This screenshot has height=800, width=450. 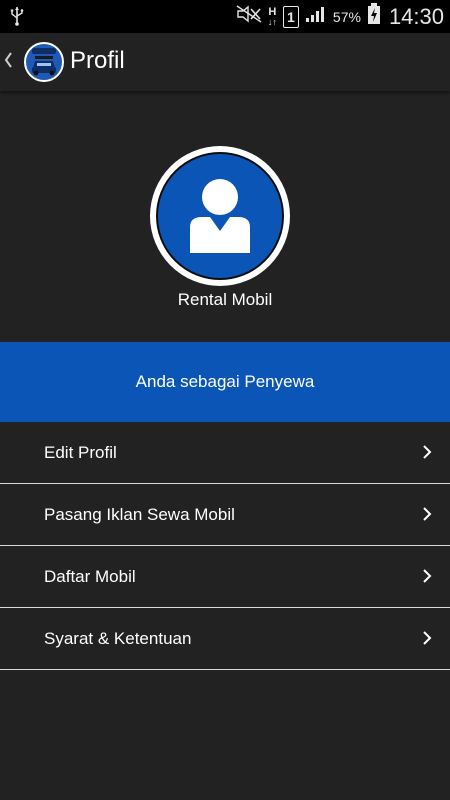 I want to click on menu-item-daftar-mobil: Daftar Mobil, so click(x=225, y=577).